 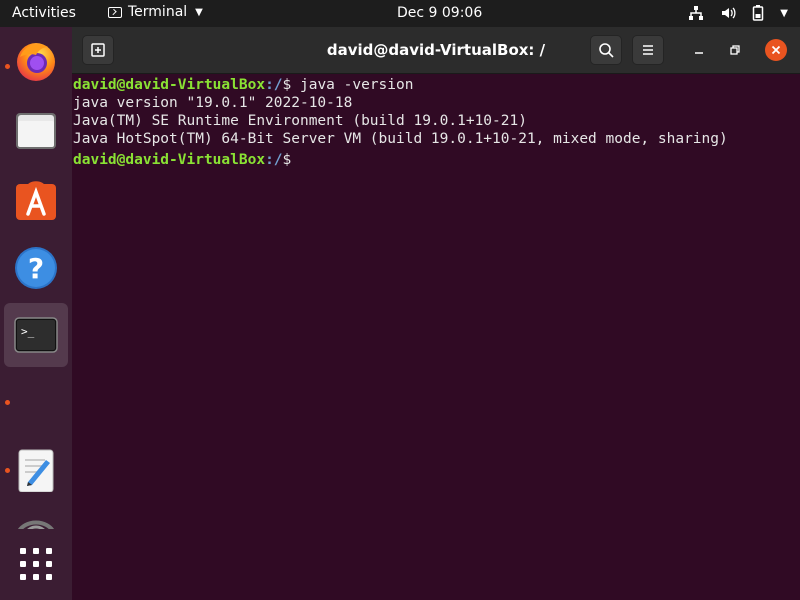 What do you see at coordinates (436, 50) in the screenshot?
I see `window-header: david@david-VirtualBox: /` at bounding box center [436, 50].